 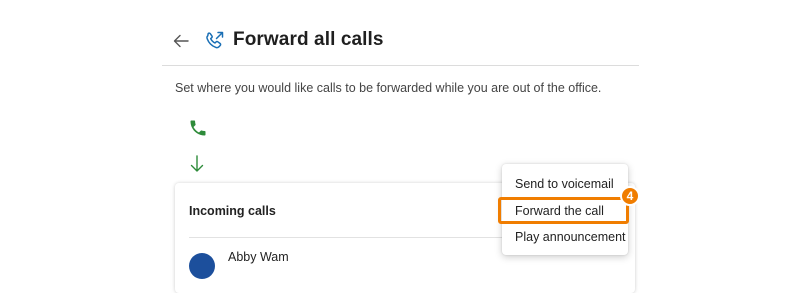 I want to click on contact-name: Abby Wam, so click(x=258, y=257).